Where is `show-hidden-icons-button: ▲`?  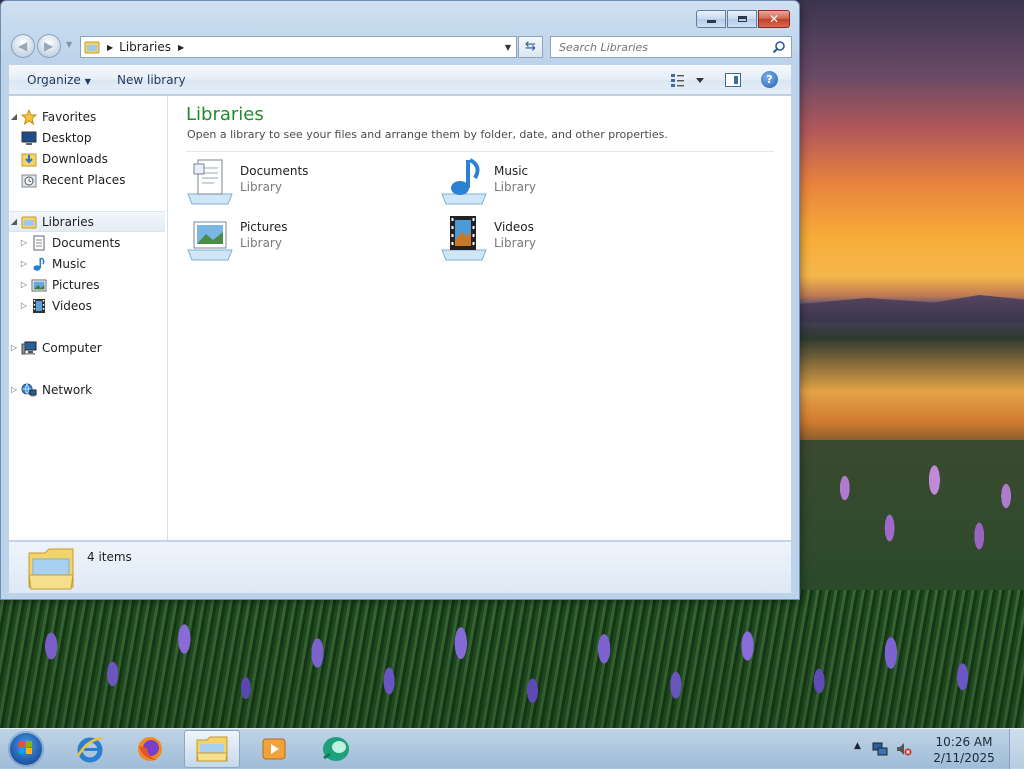 show-hidden-icons-button: ▲ is located at coordinates (857, 746).